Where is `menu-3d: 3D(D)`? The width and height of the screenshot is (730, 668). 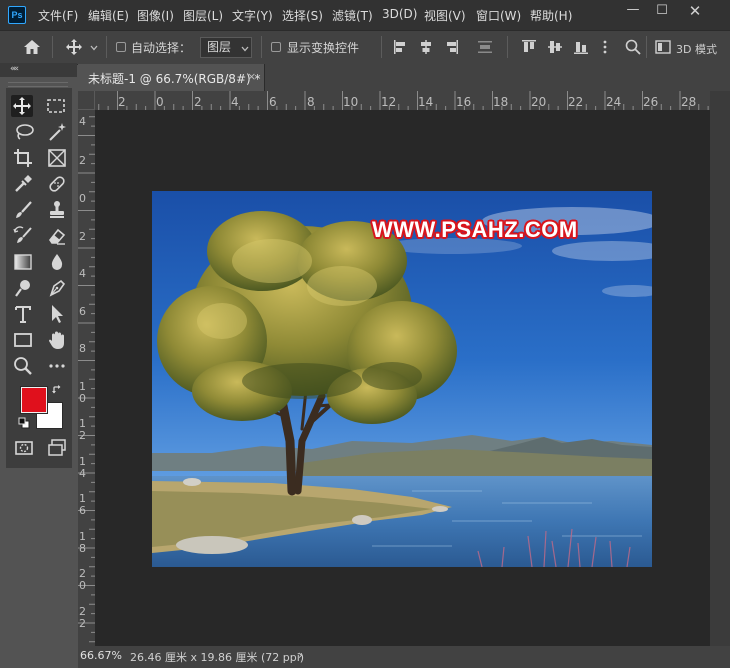
menu-3d: 3D(D) is located at coordinates (399, 14).